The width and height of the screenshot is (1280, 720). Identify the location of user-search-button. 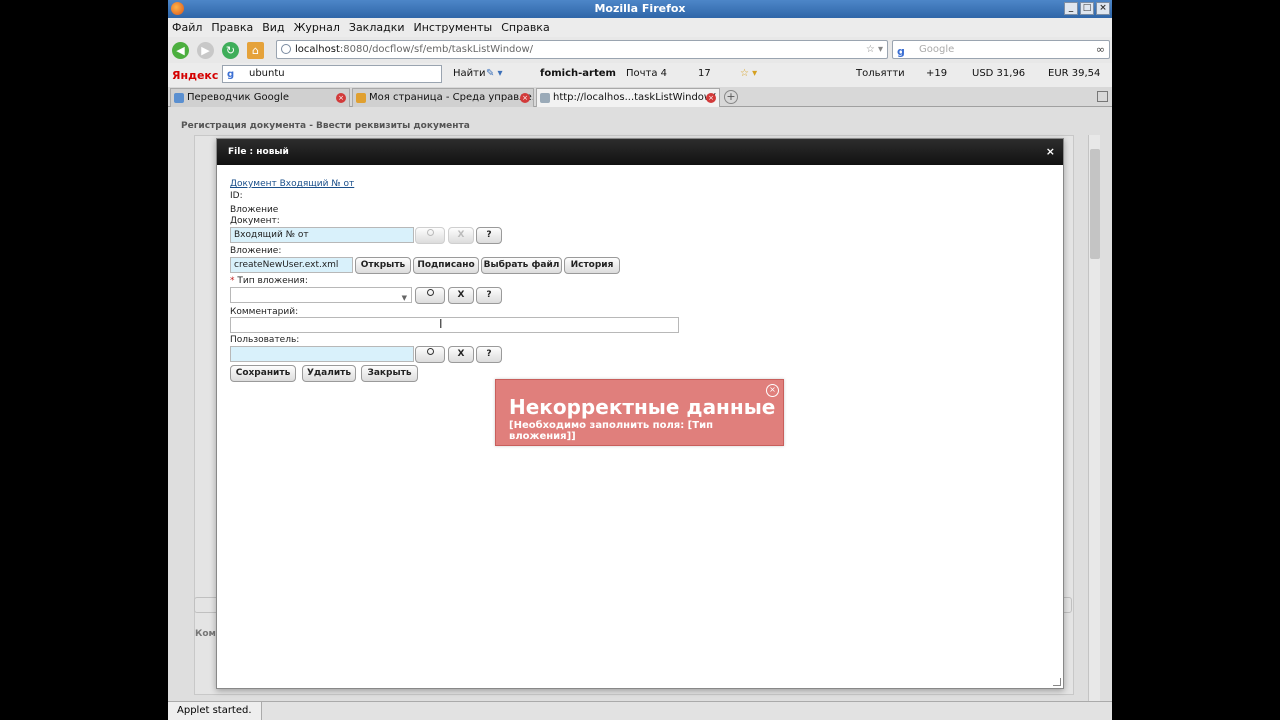
(430, 354).